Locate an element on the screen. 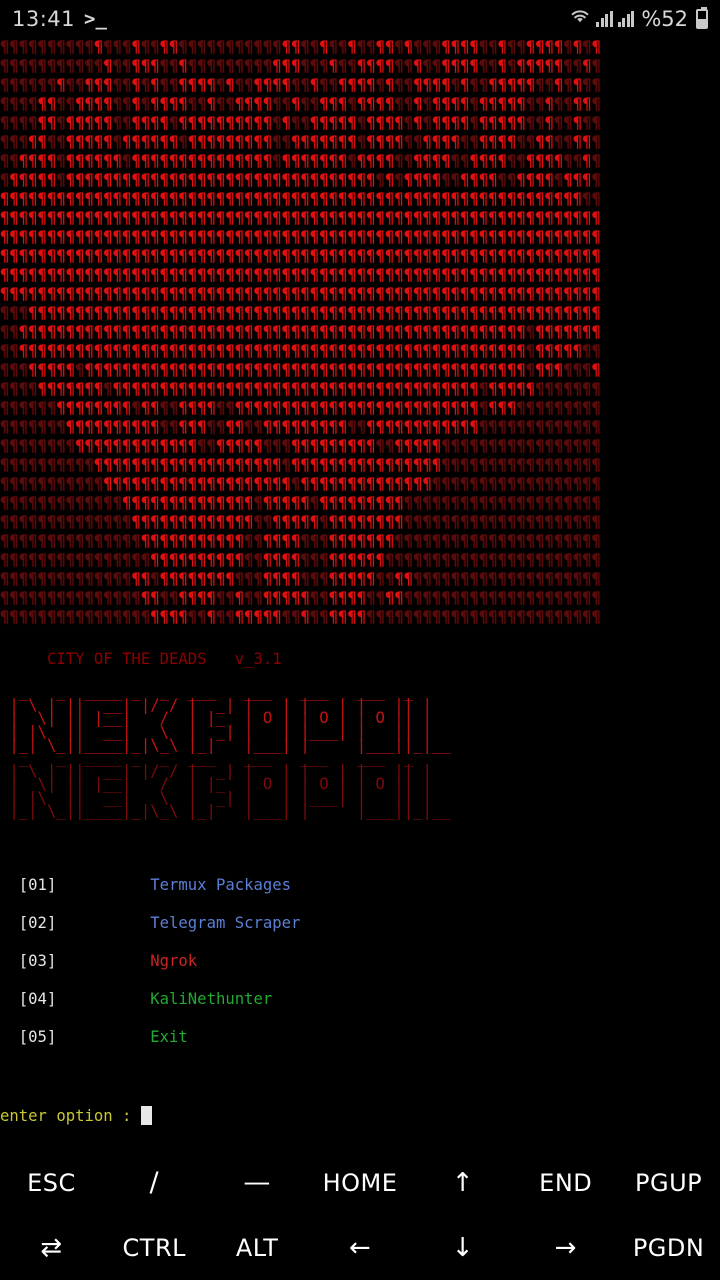 This screenshot has height=1280, width=720. key-arrow-up: ↑ is located at coordinates (462, 1183).